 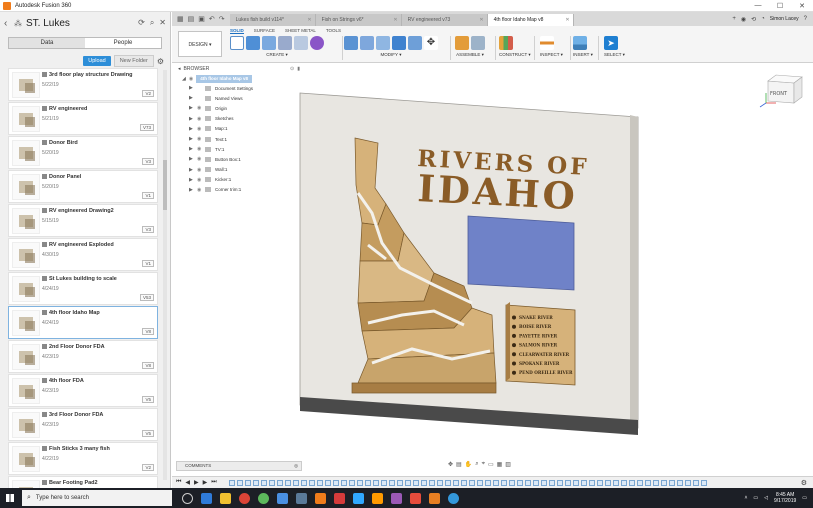 What do you see at coordinates (734, 19) in the screenshot?
I see `new-tab-icon: +` at bounding box center [734, 19].